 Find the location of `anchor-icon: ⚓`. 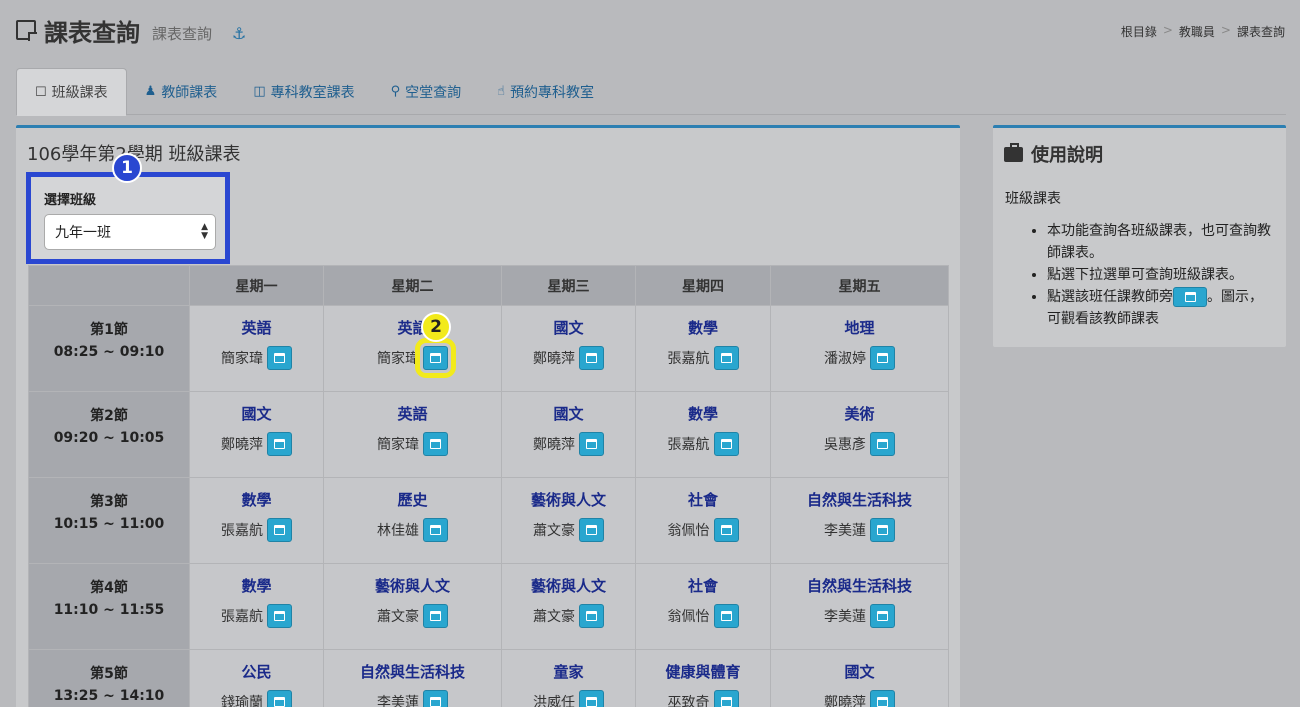

anchor-icon: ⚓ is located at coordinates (239, 33).